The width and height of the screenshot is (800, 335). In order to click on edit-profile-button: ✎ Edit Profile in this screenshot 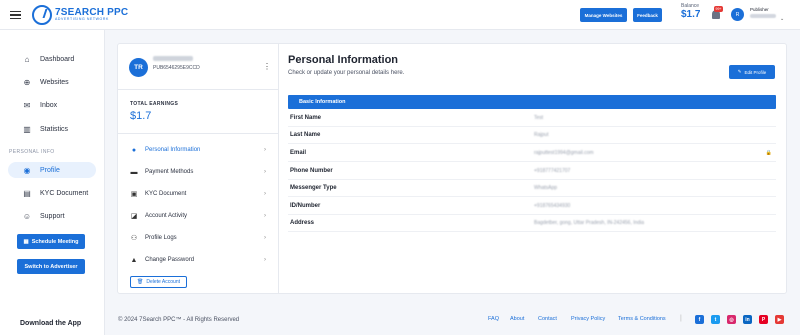, I will do `click(752, 72)`.